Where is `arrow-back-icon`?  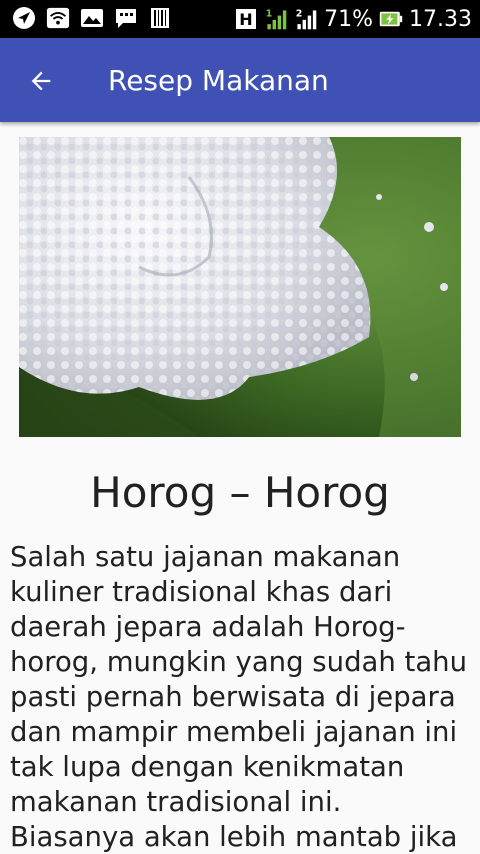 arrow-back-icon is located at coordinates (41, 81).